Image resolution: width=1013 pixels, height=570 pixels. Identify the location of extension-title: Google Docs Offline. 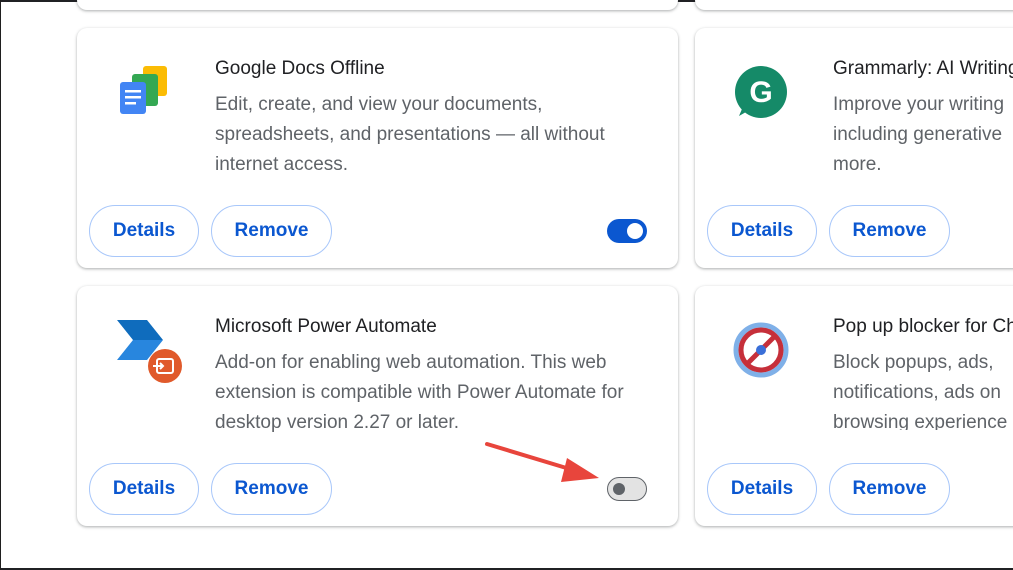
(300, 68).